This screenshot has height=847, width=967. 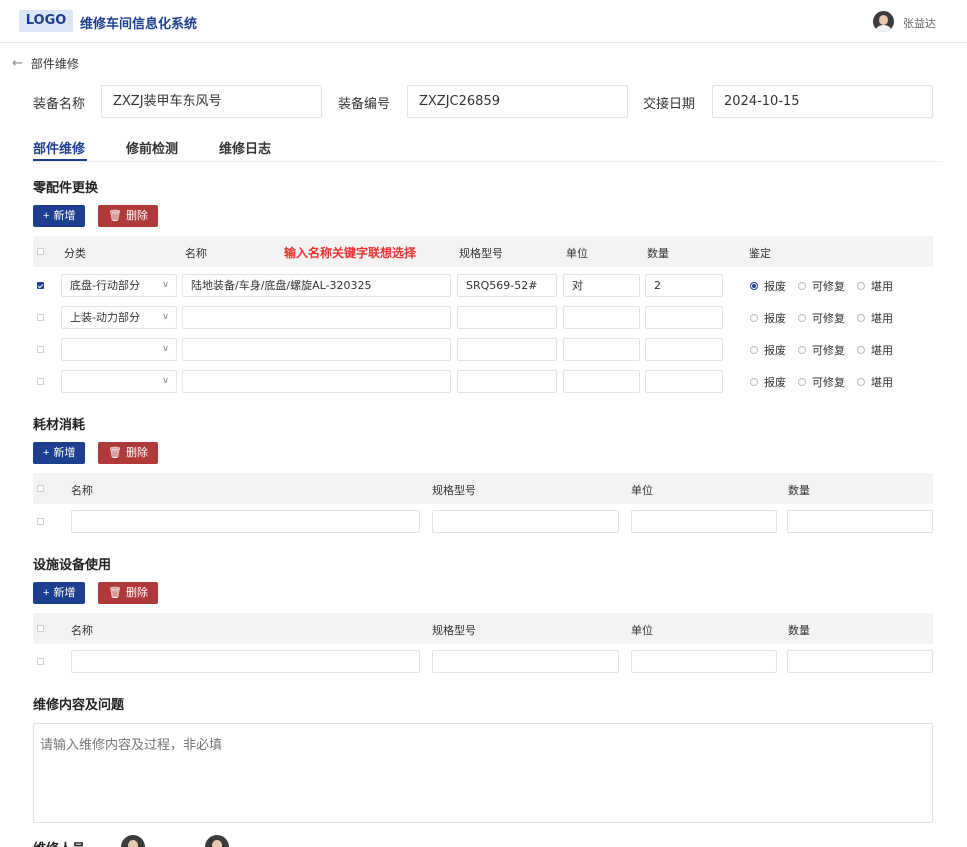 What do you see at coordinates (139, 24) in the screenshot?
I see `app-title: 维修车间信息化系统` at bounding box center [139, 24].